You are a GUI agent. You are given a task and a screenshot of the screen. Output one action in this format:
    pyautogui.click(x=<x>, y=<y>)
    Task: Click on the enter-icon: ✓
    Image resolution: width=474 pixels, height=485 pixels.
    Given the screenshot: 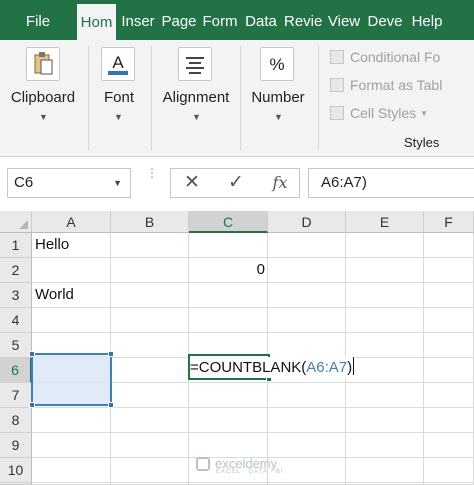 What is the action you would take?
    pyautogui.click(x=236, y=183)
    